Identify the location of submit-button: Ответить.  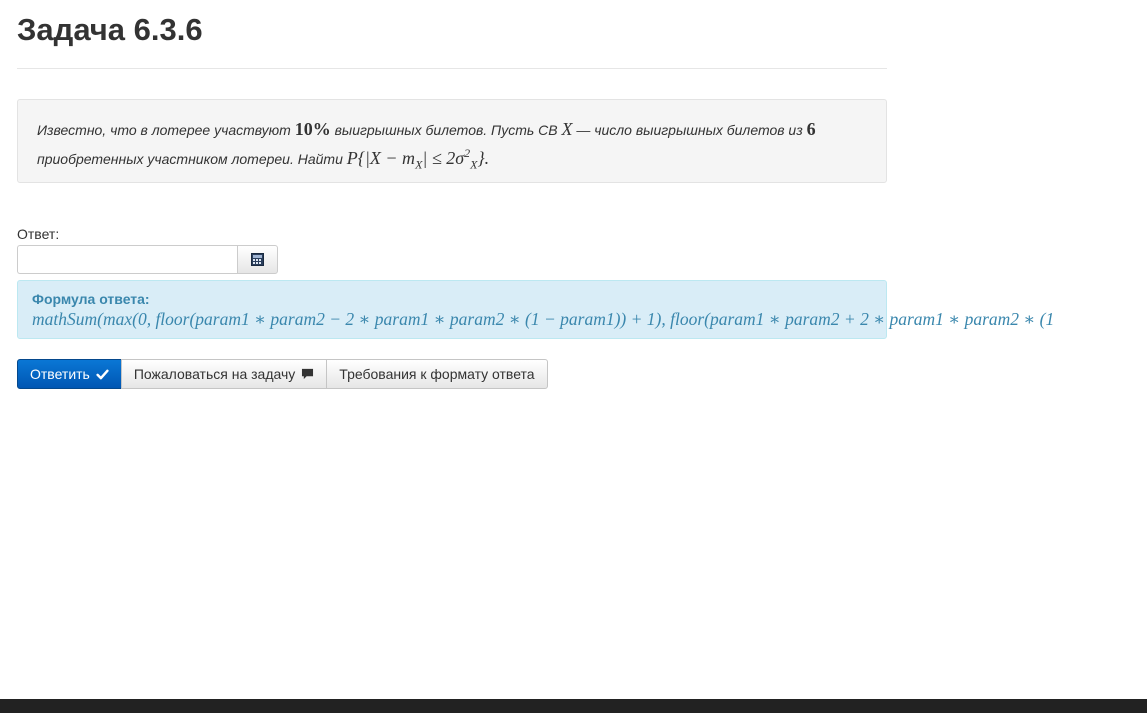
(69, 374).